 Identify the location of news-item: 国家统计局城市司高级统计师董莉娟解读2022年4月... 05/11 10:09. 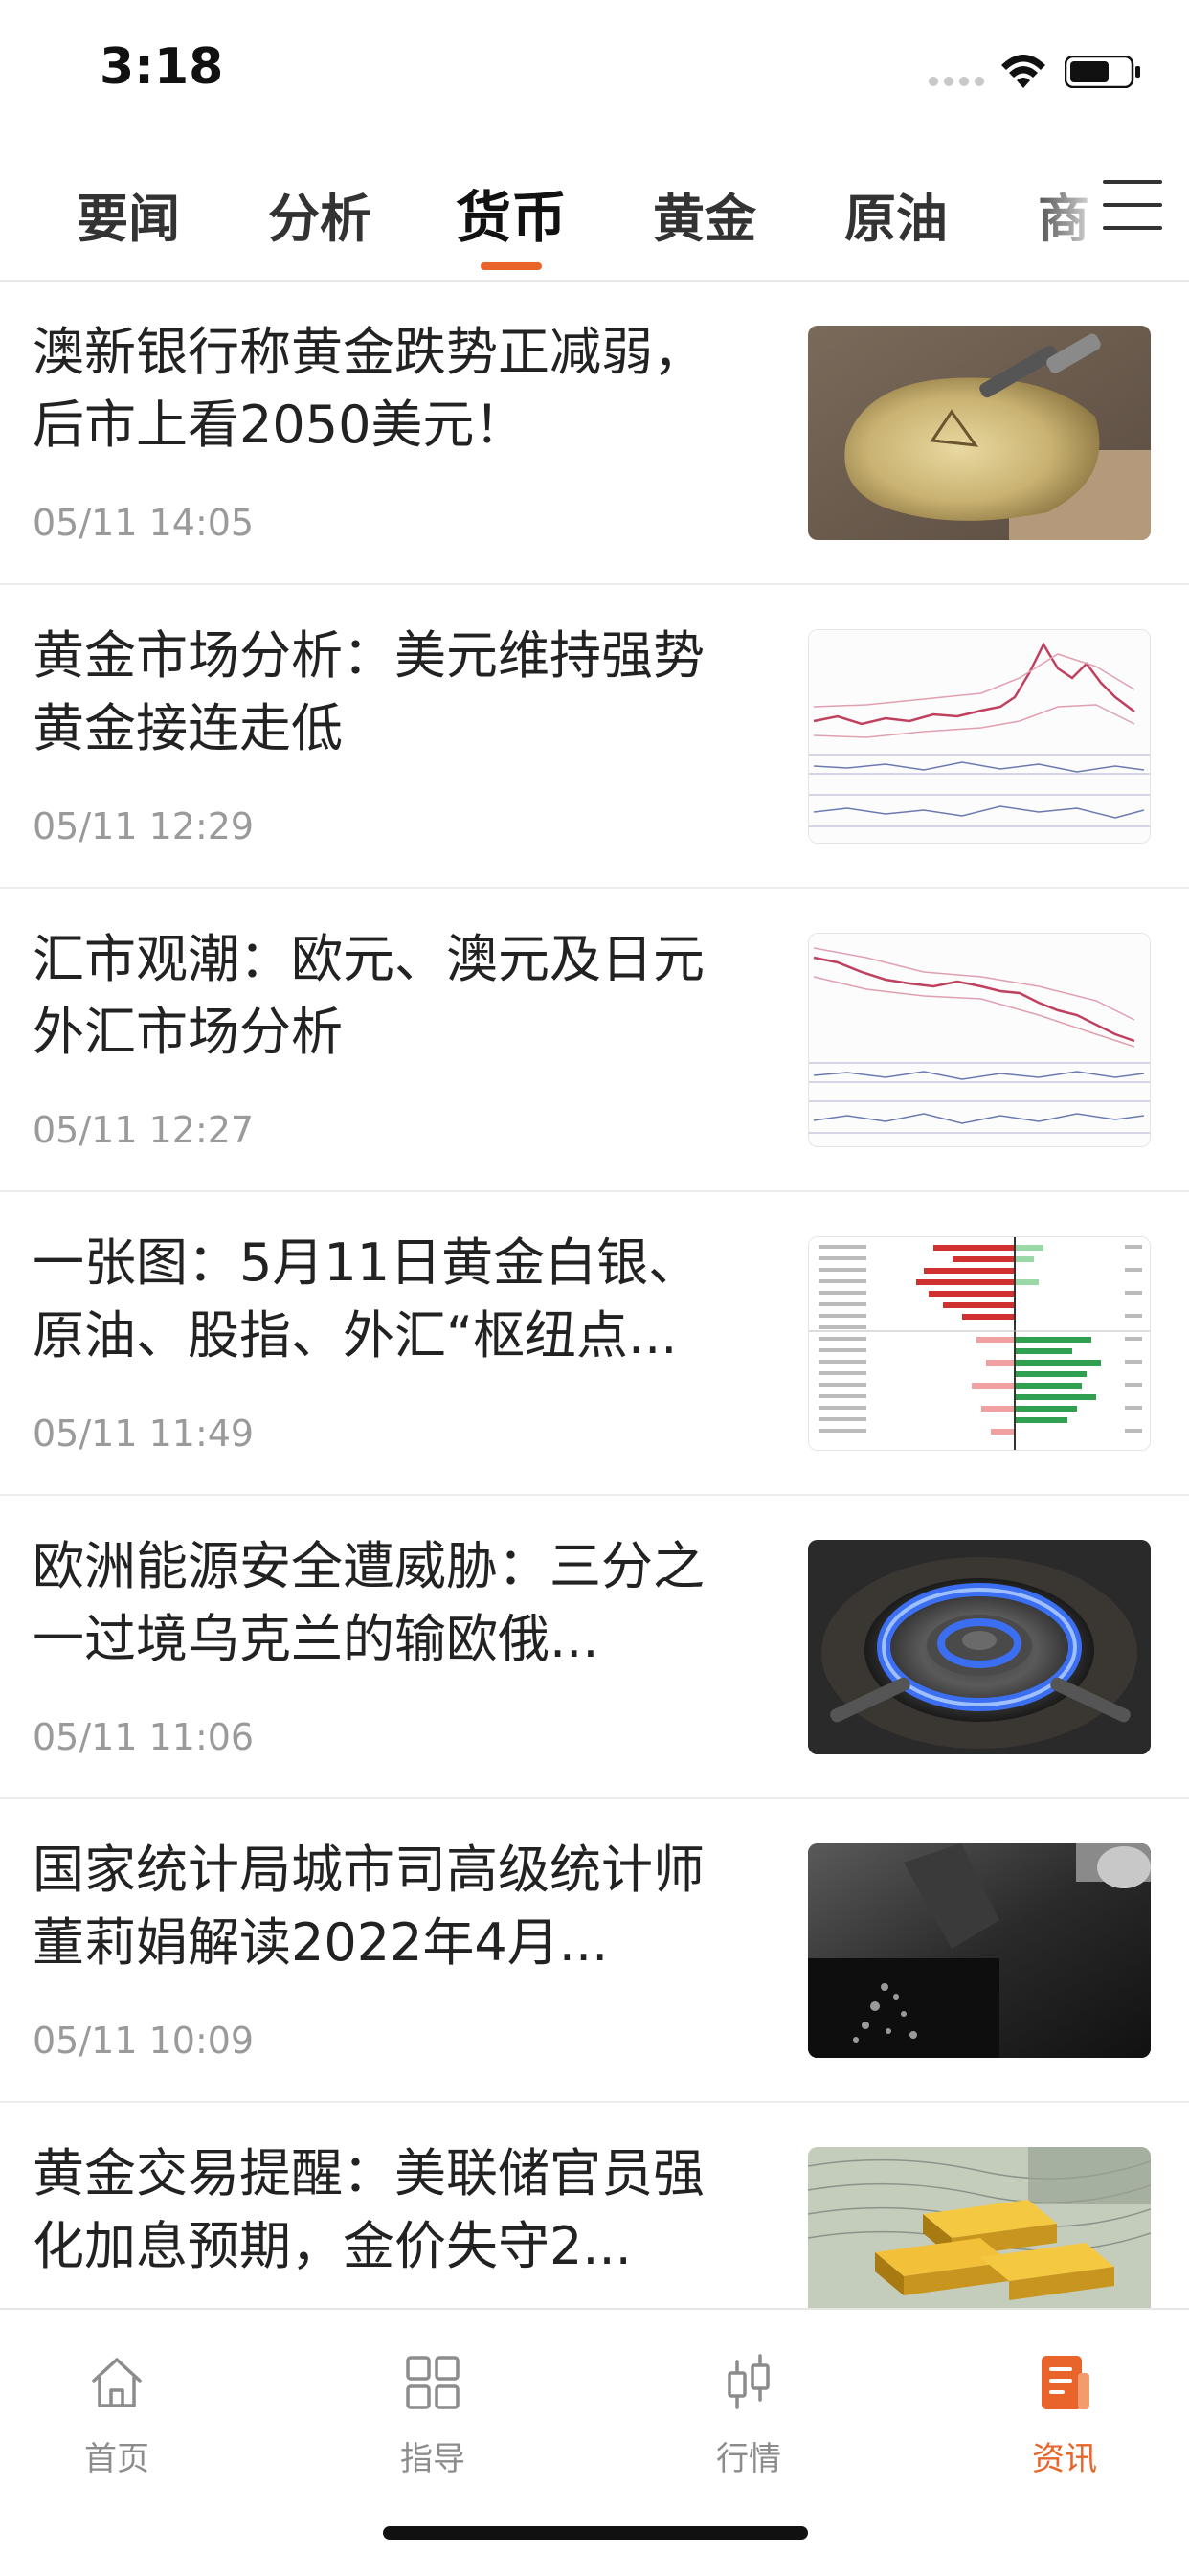
(594, 1951).